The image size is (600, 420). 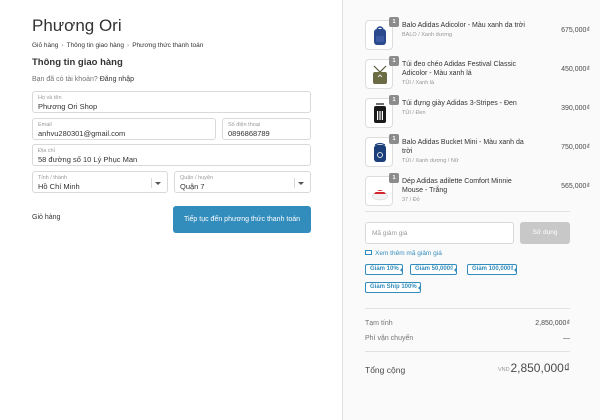 I want to click on product-variant: TÚI / Đen, so click(x=414, y=113).